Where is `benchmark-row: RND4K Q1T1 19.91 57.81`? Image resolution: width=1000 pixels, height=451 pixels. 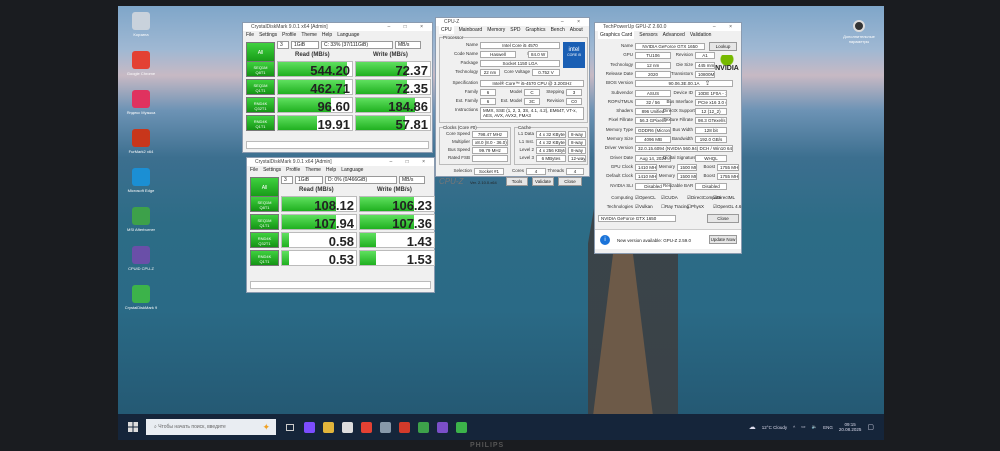
benchmark-row: RND4K Q1T1 19.91 57.81 is located at coordinates (338, 123).